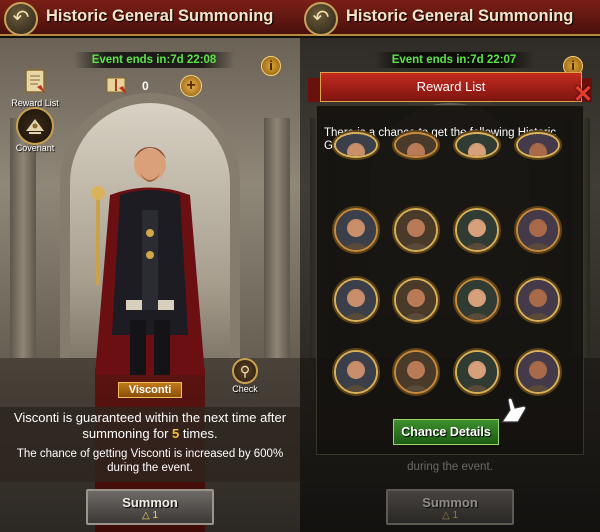  I want to click on close-icon: ✕, so click(583, 95).